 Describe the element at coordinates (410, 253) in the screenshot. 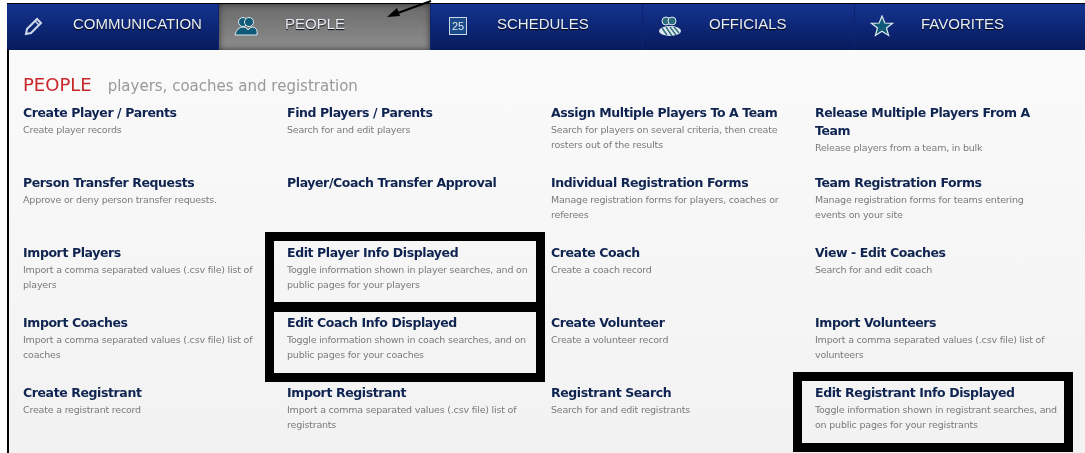

I see `menu-link: Edit Player Info Displayed` at that location.